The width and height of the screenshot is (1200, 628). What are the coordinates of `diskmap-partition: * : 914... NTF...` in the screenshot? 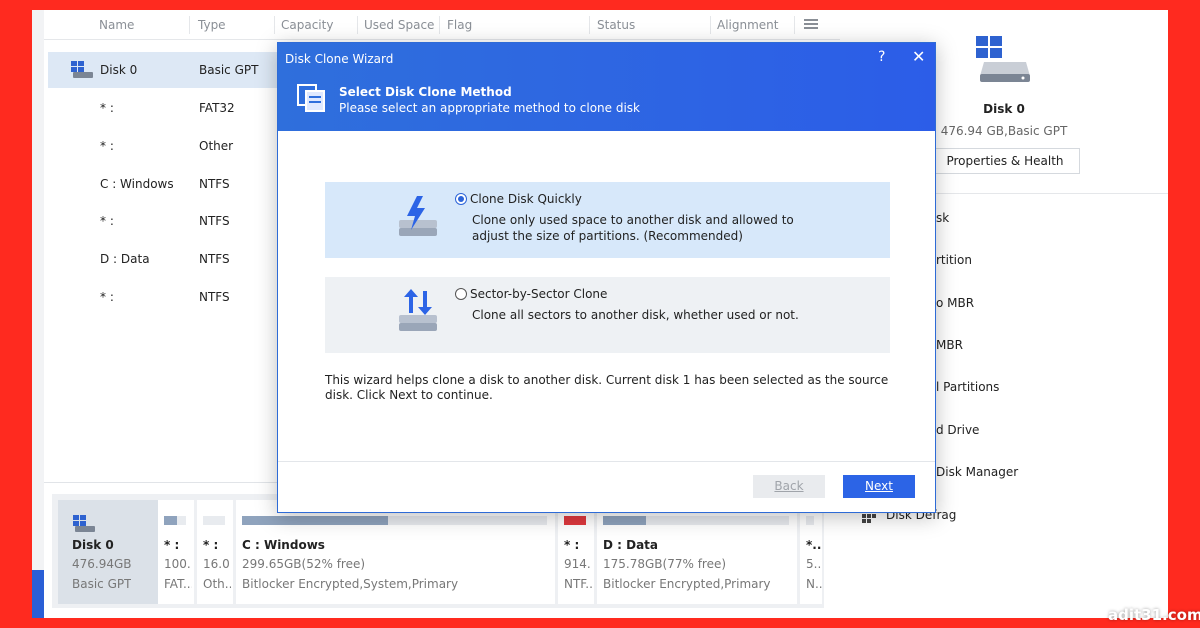 It's located at (576, 552).